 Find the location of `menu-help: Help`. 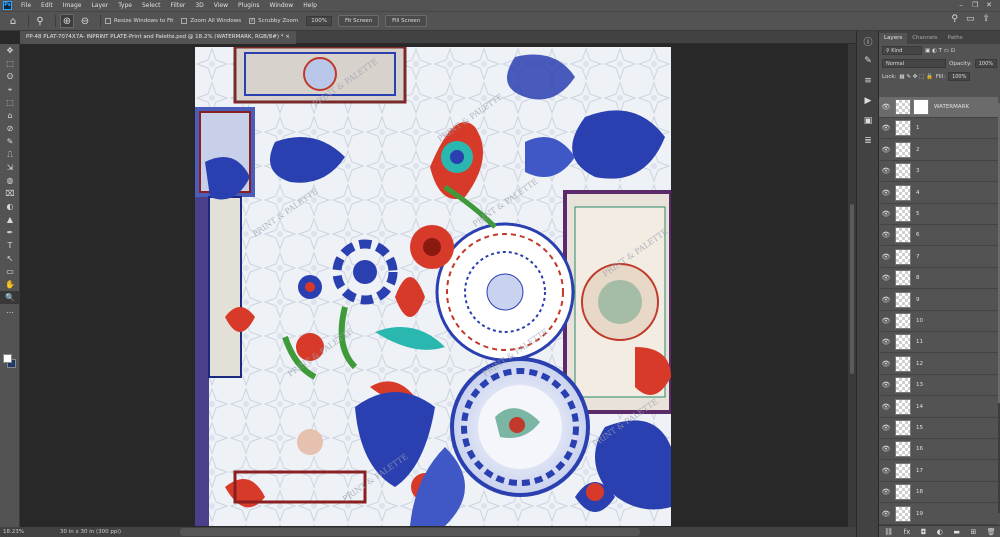

menu-help: Help is located at coordinates (310, 5).